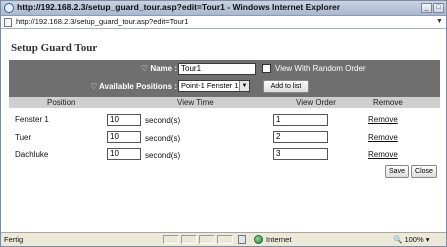 The height and width of the screenshot is (247, 447). What do you see at coordinates (428, 239) in the screenshot?
I see `chevron-down-icon: ▾` at bounding box center [428, 239].